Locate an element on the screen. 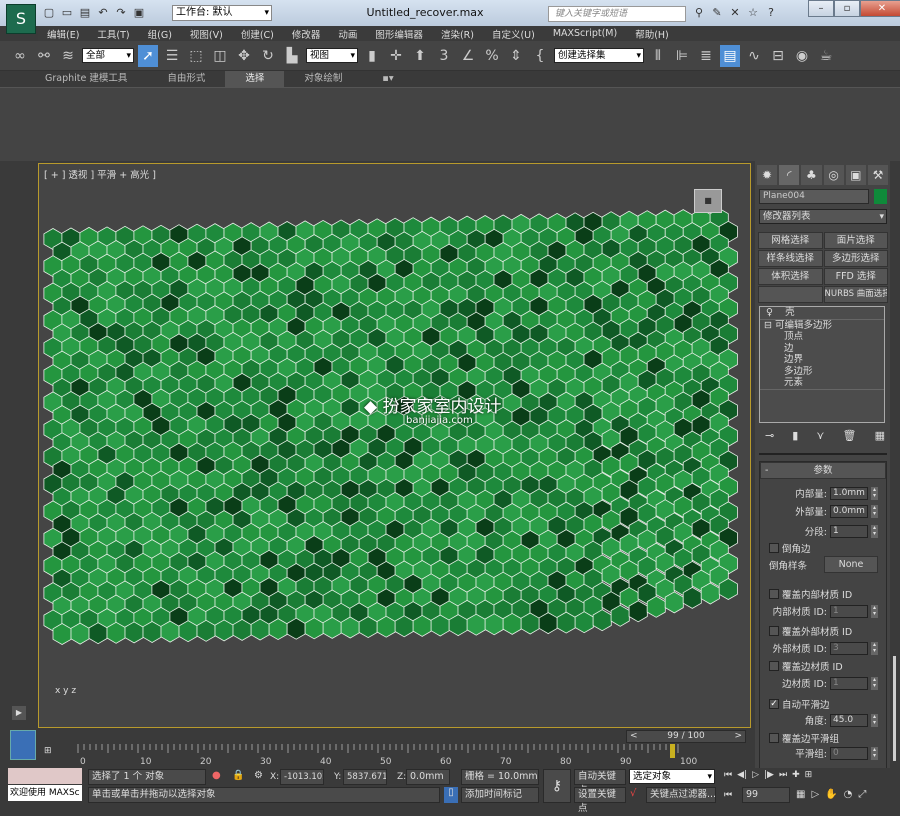  project-folder-icon: ▣ is located at coordinates (139, 13).